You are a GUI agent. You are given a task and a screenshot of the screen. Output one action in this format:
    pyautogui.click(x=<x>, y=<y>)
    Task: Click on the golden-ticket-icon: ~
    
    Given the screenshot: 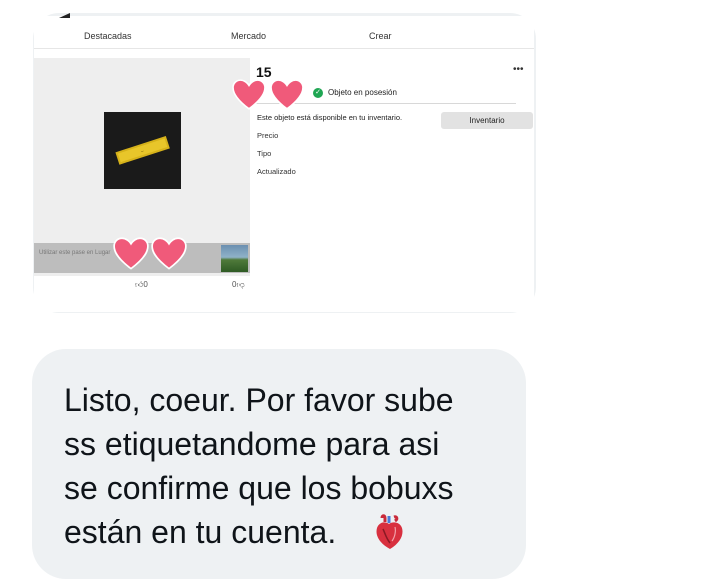 What is the action you would take?
    pyautogui.click(x=142, y=150)
    